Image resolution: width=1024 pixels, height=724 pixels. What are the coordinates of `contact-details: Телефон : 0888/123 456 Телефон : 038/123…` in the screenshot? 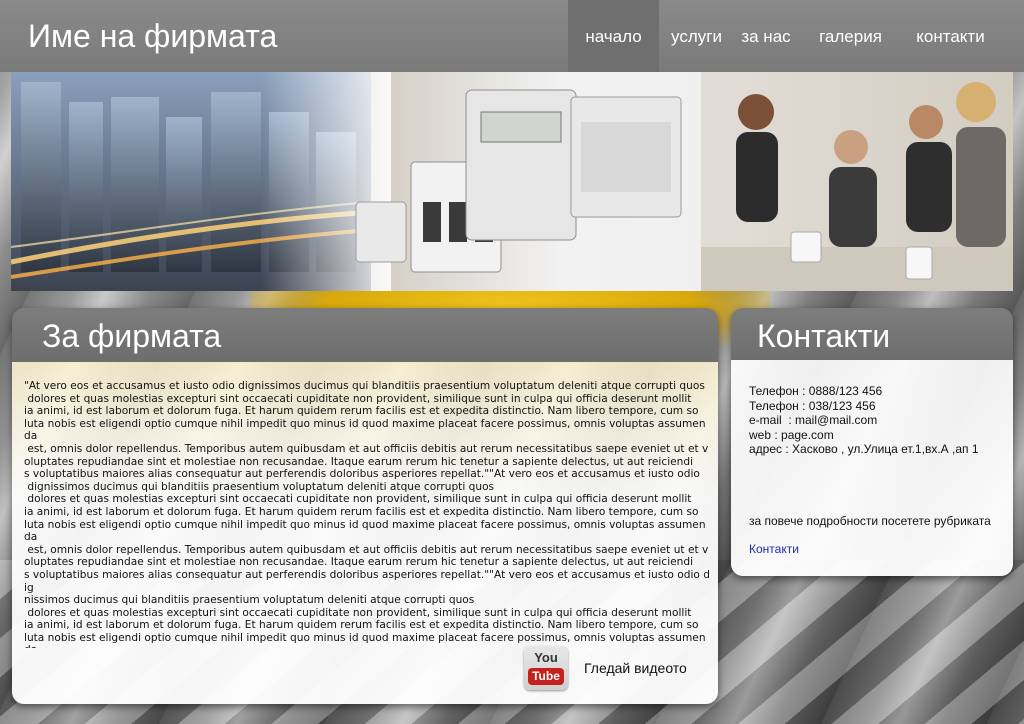 It's located at (864, 420).